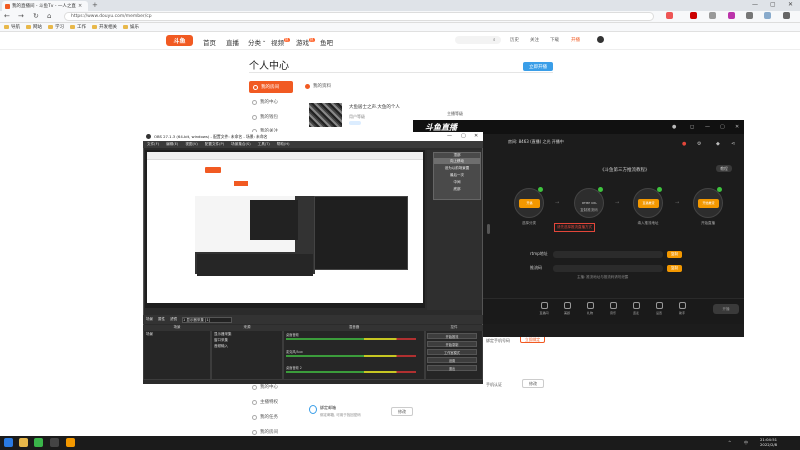 This screenshot has height=450, width=800. Describe the element at coordinates (56, 27) in the screenshot. I see `bookmark-folder: 学习` at that location.